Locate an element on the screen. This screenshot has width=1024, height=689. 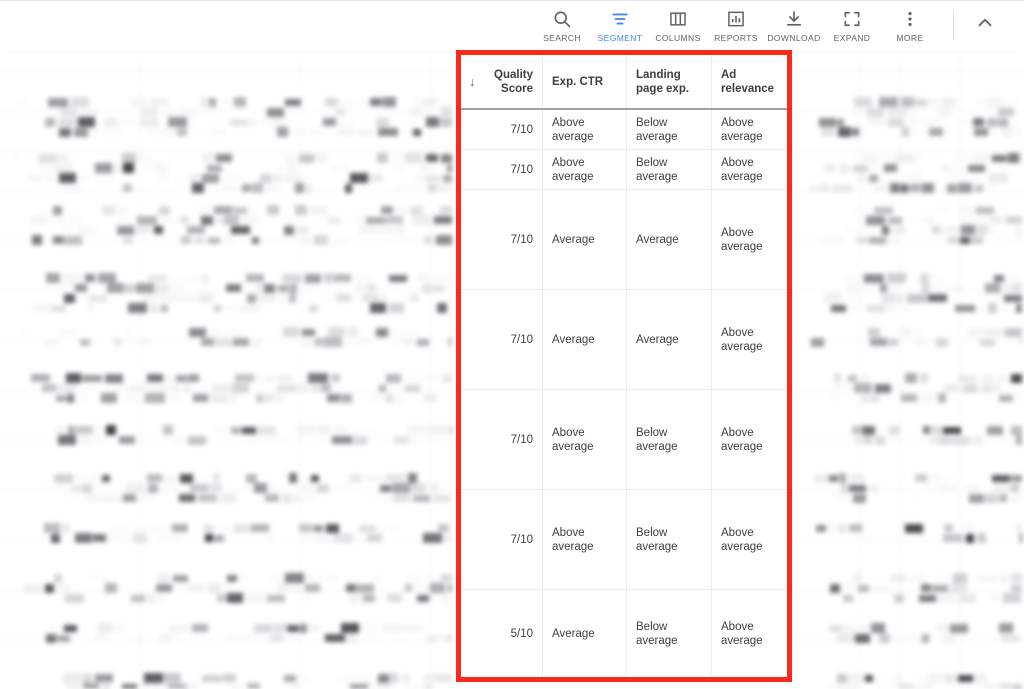
toolbar-button-columns: COLUMNS is located at coordinates (678, 26).